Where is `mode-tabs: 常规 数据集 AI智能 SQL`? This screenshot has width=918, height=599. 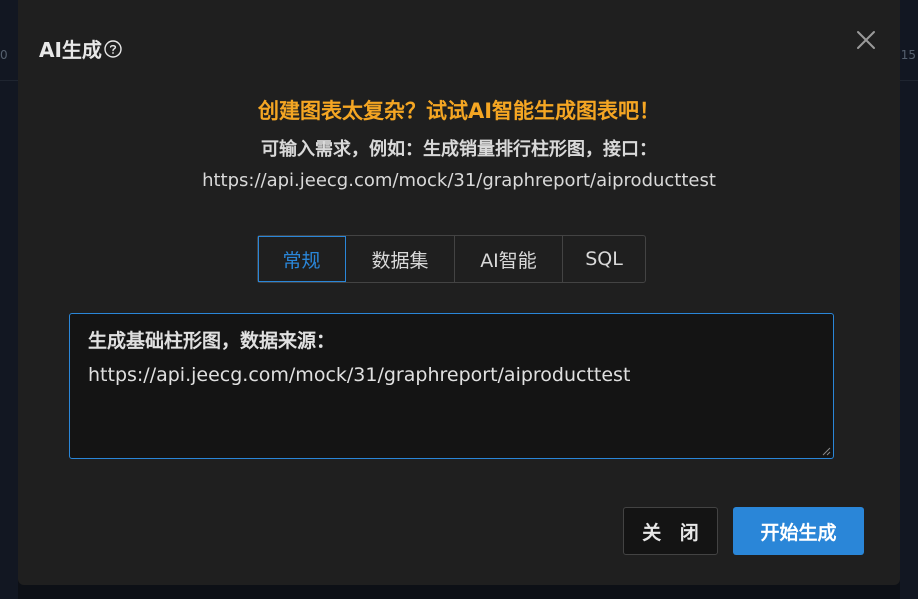
mode-tabs: 常规 数据集 AI智能 SQL is located at coordinates (451, 259).